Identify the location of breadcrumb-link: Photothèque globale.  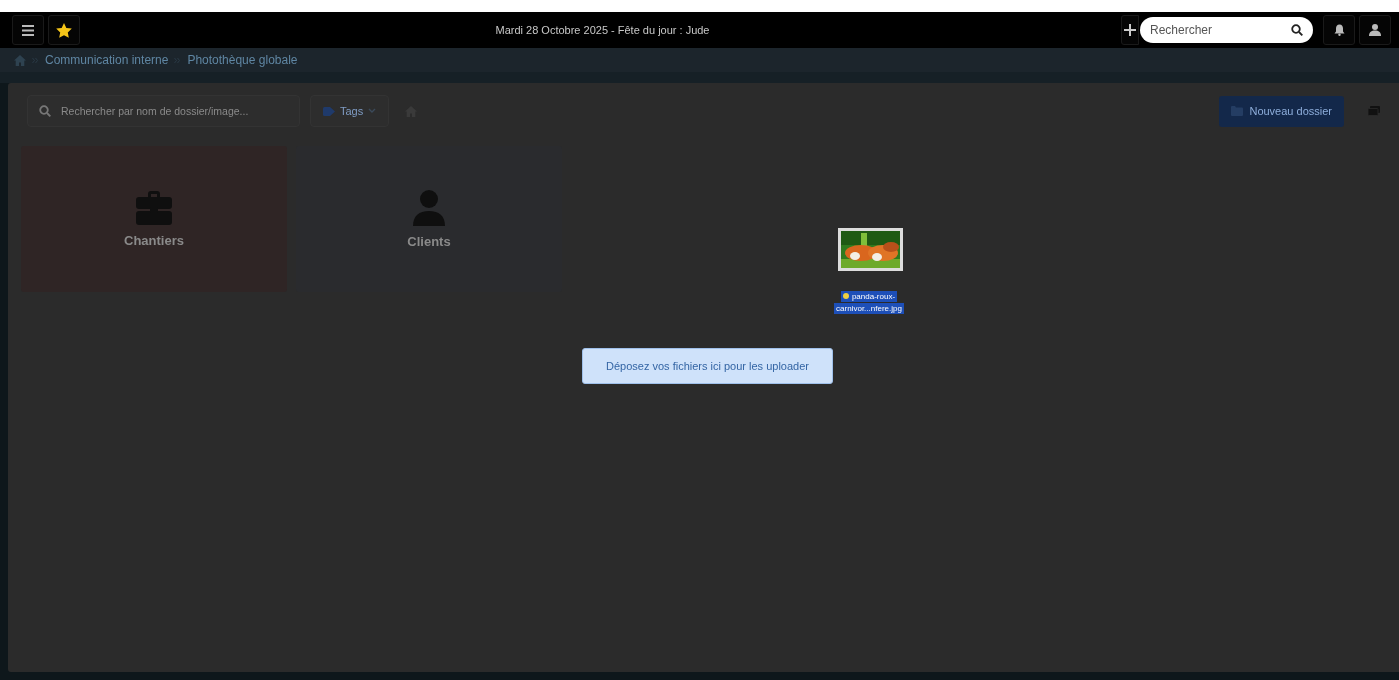
(242, 60).